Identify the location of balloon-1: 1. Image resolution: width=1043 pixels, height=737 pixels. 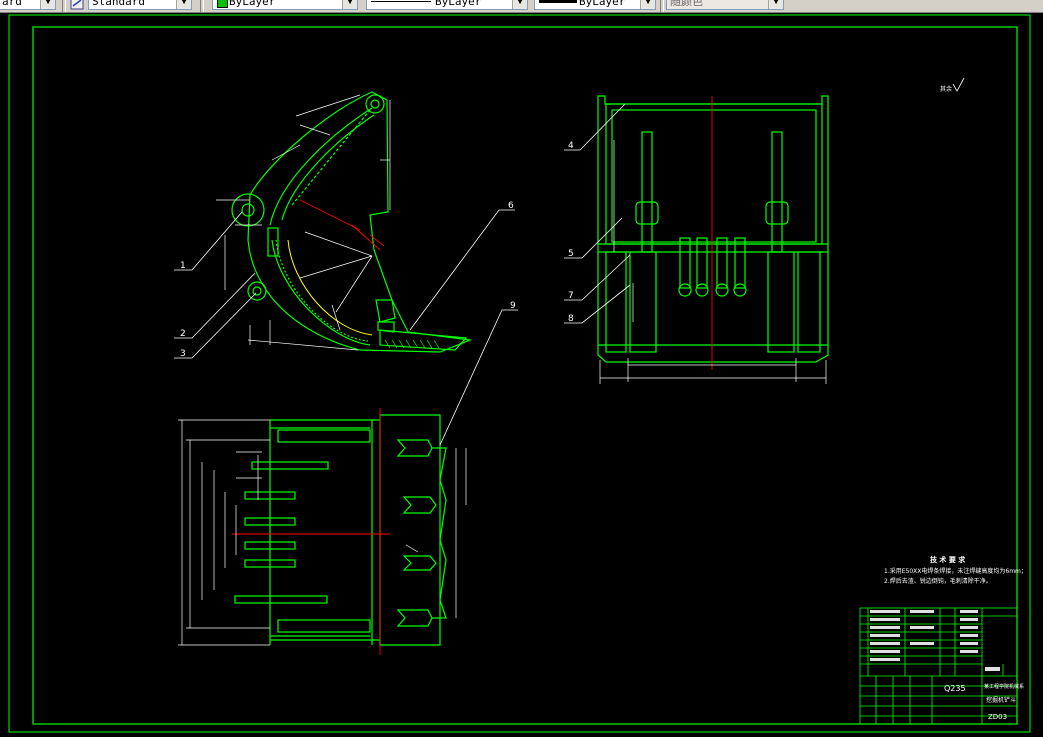
(183, 266).